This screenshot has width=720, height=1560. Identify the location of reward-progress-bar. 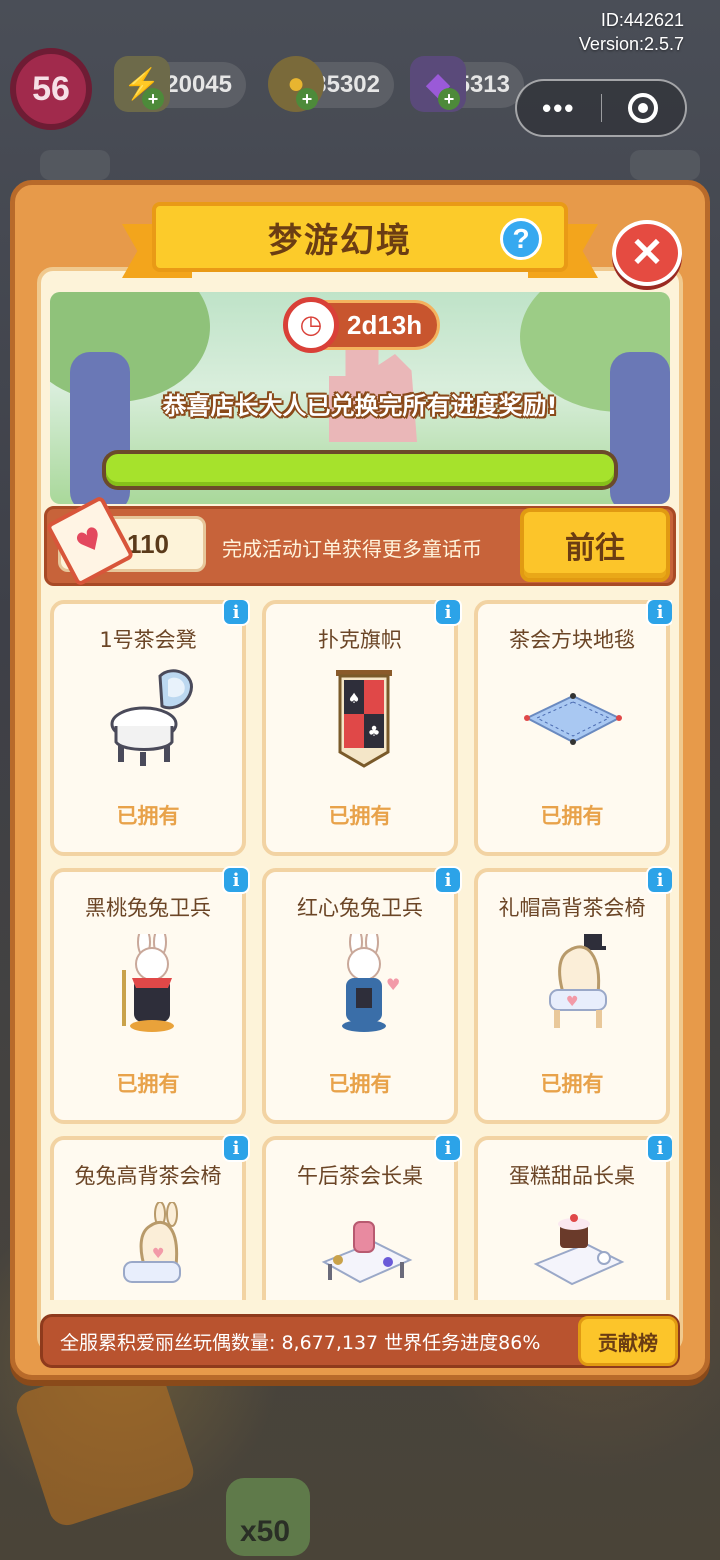
(360, 470).